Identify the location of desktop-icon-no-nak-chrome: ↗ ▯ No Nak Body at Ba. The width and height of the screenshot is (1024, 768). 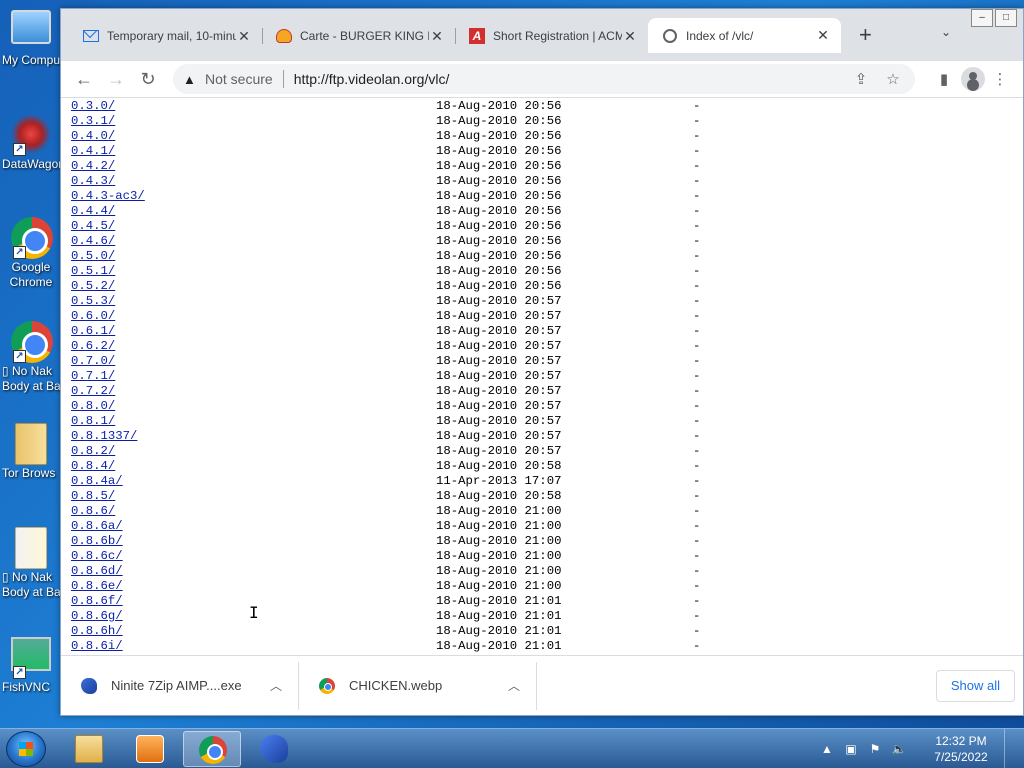
(31, 357).